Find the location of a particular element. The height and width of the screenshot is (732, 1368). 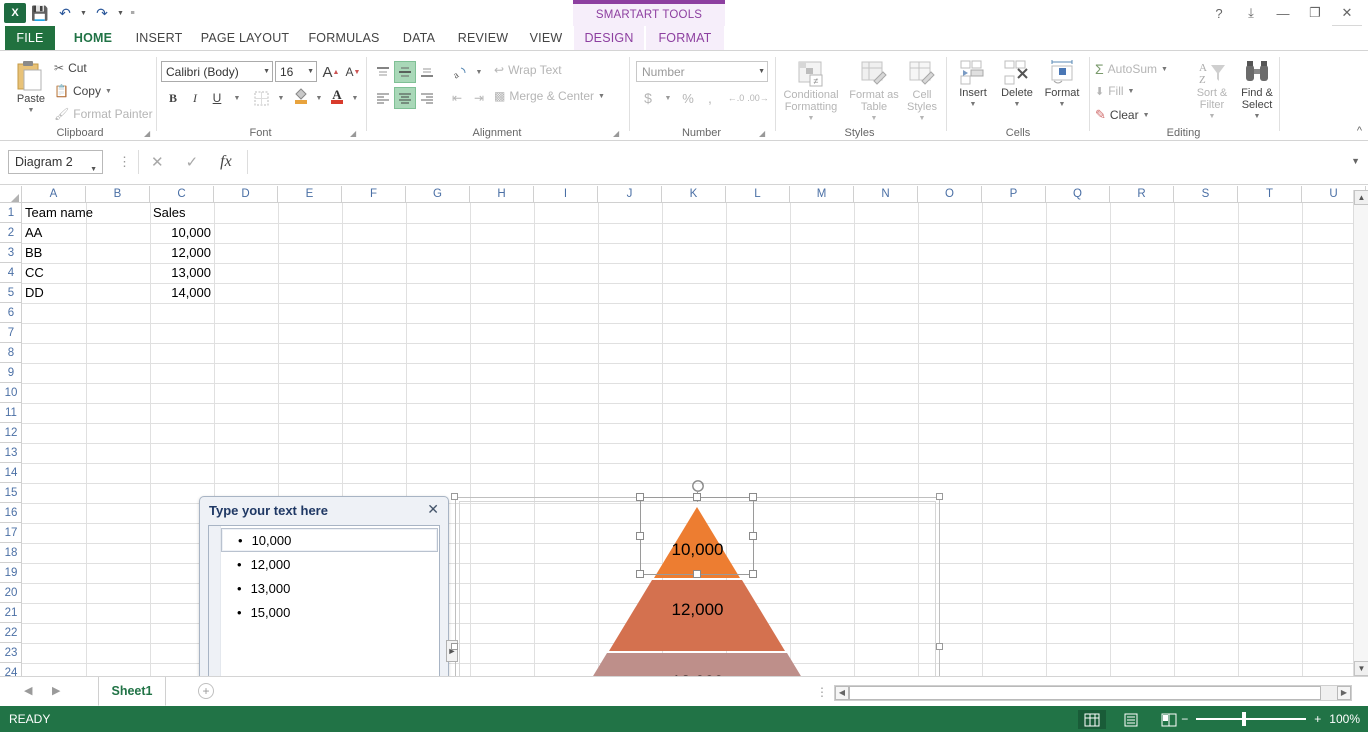

copy-button: 📋 Copy ▼ is located at coordinates (83, 91).